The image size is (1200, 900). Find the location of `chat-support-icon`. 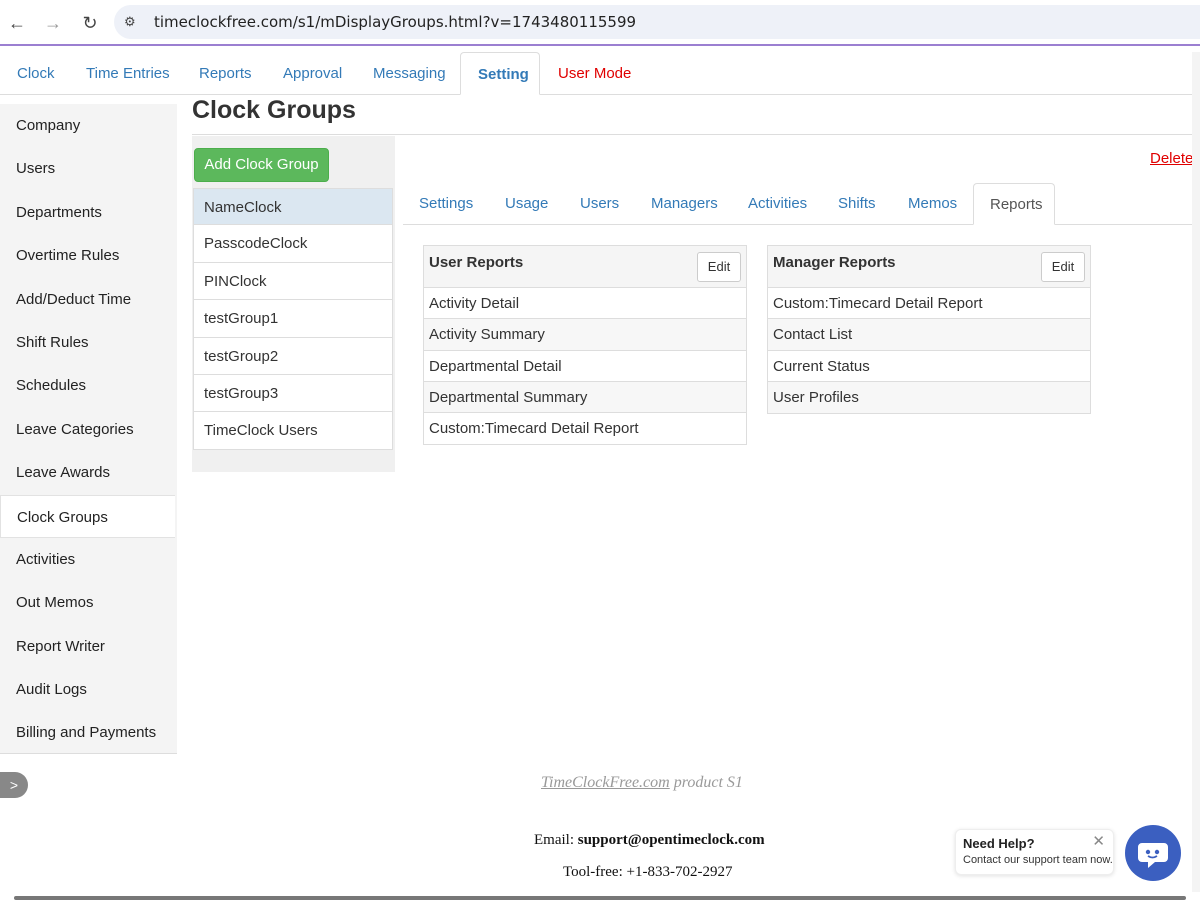

chat-support-icon is located at coordinates (1153, 853).